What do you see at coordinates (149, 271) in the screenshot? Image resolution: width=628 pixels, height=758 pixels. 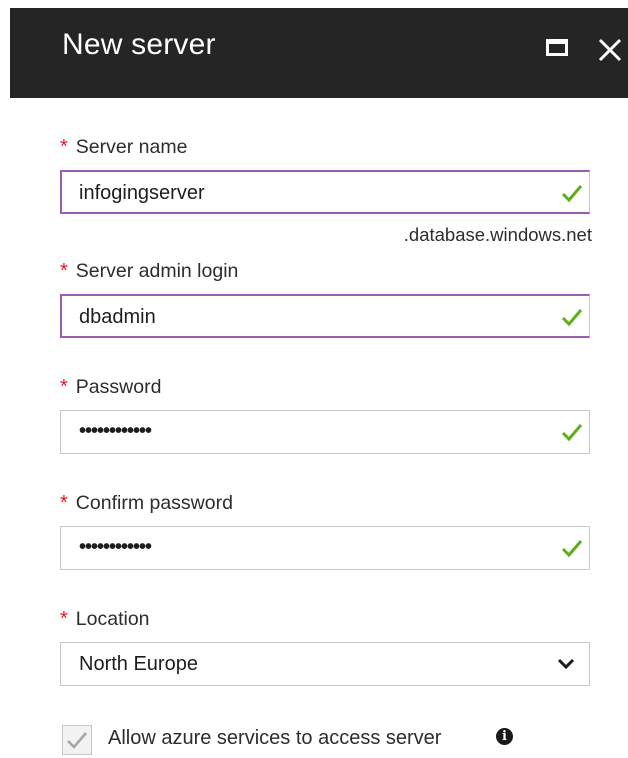 I see `admin-login-label: * Server admin login` at bounding box center [149, 271].